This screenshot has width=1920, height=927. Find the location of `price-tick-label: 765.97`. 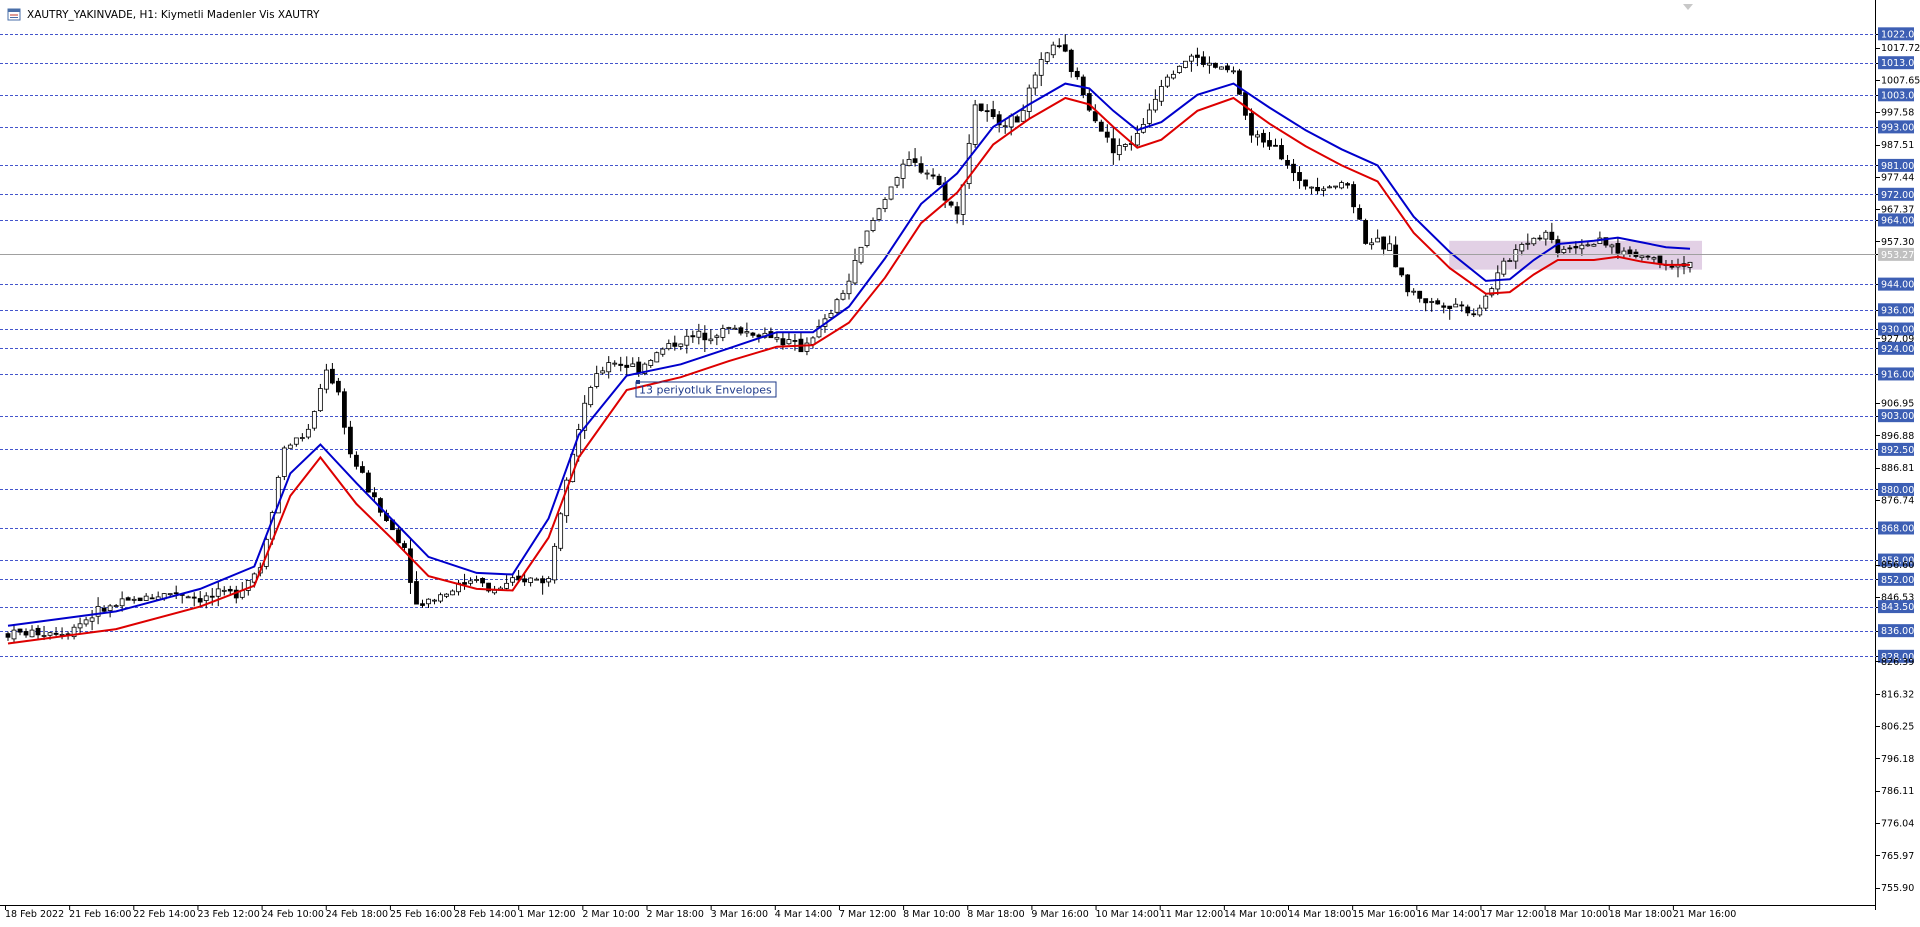

price-tick-label: 765.97 is located at coordinates (1897, 856).